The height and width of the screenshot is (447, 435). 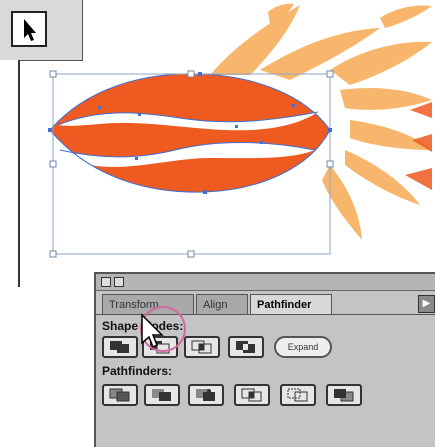 I want to click on trim-icon, so click(x=161, y=395).